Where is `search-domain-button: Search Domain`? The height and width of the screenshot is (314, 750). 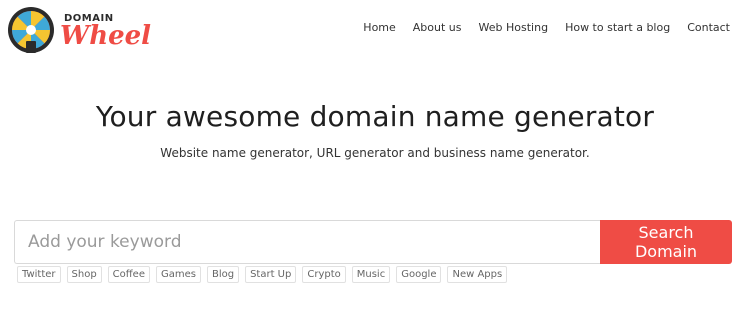 search-domain-button: Search Domain is located at coordinates (666, 242).